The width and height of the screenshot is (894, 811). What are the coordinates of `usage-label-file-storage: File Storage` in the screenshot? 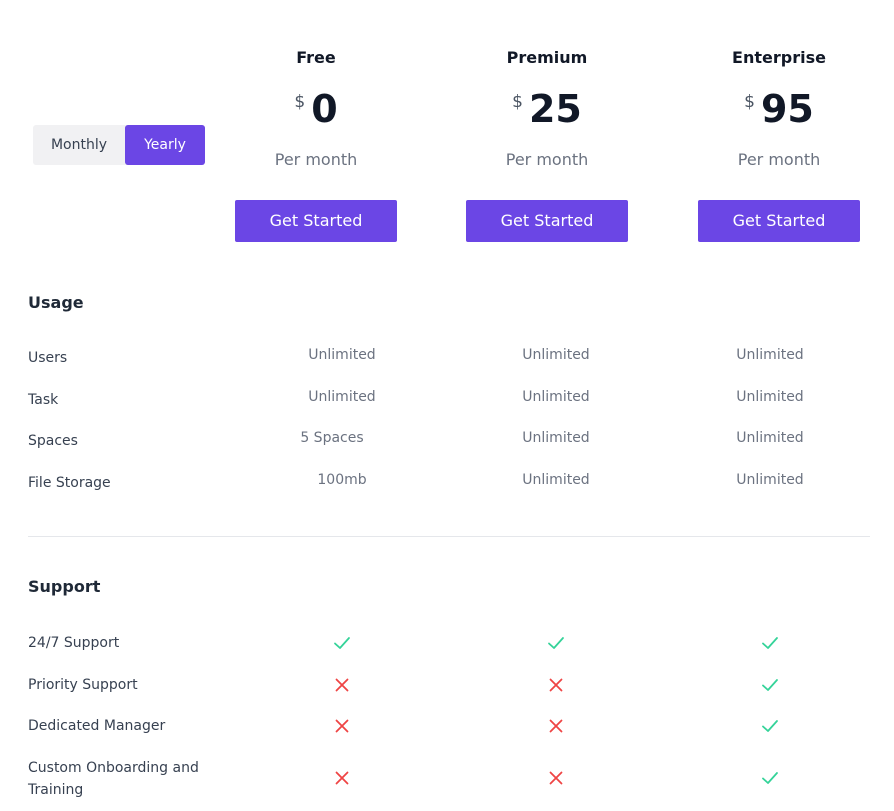 It's located at (69, 483).